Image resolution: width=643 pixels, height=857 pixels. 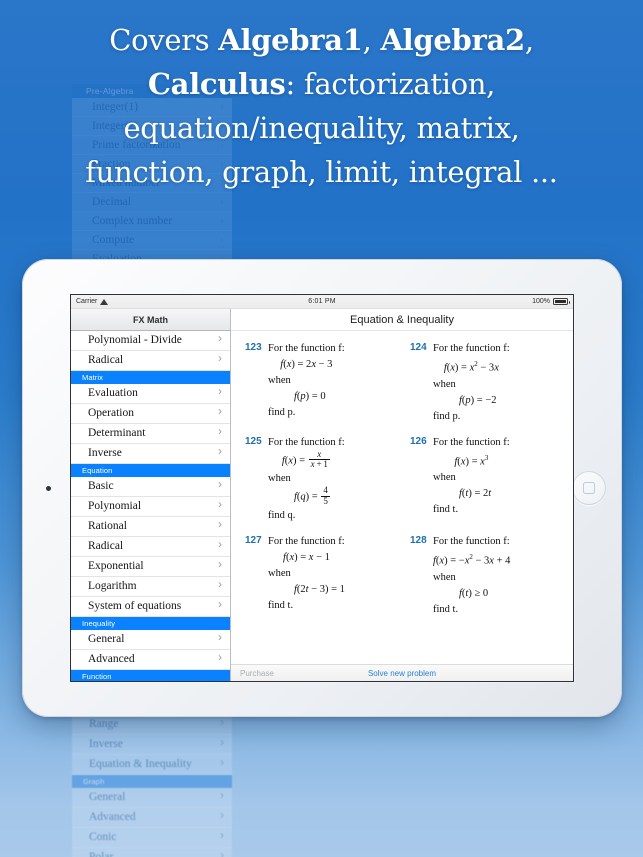 I want to click on sidebar-section-inequality: Inequality, so click(x=150, y=623).